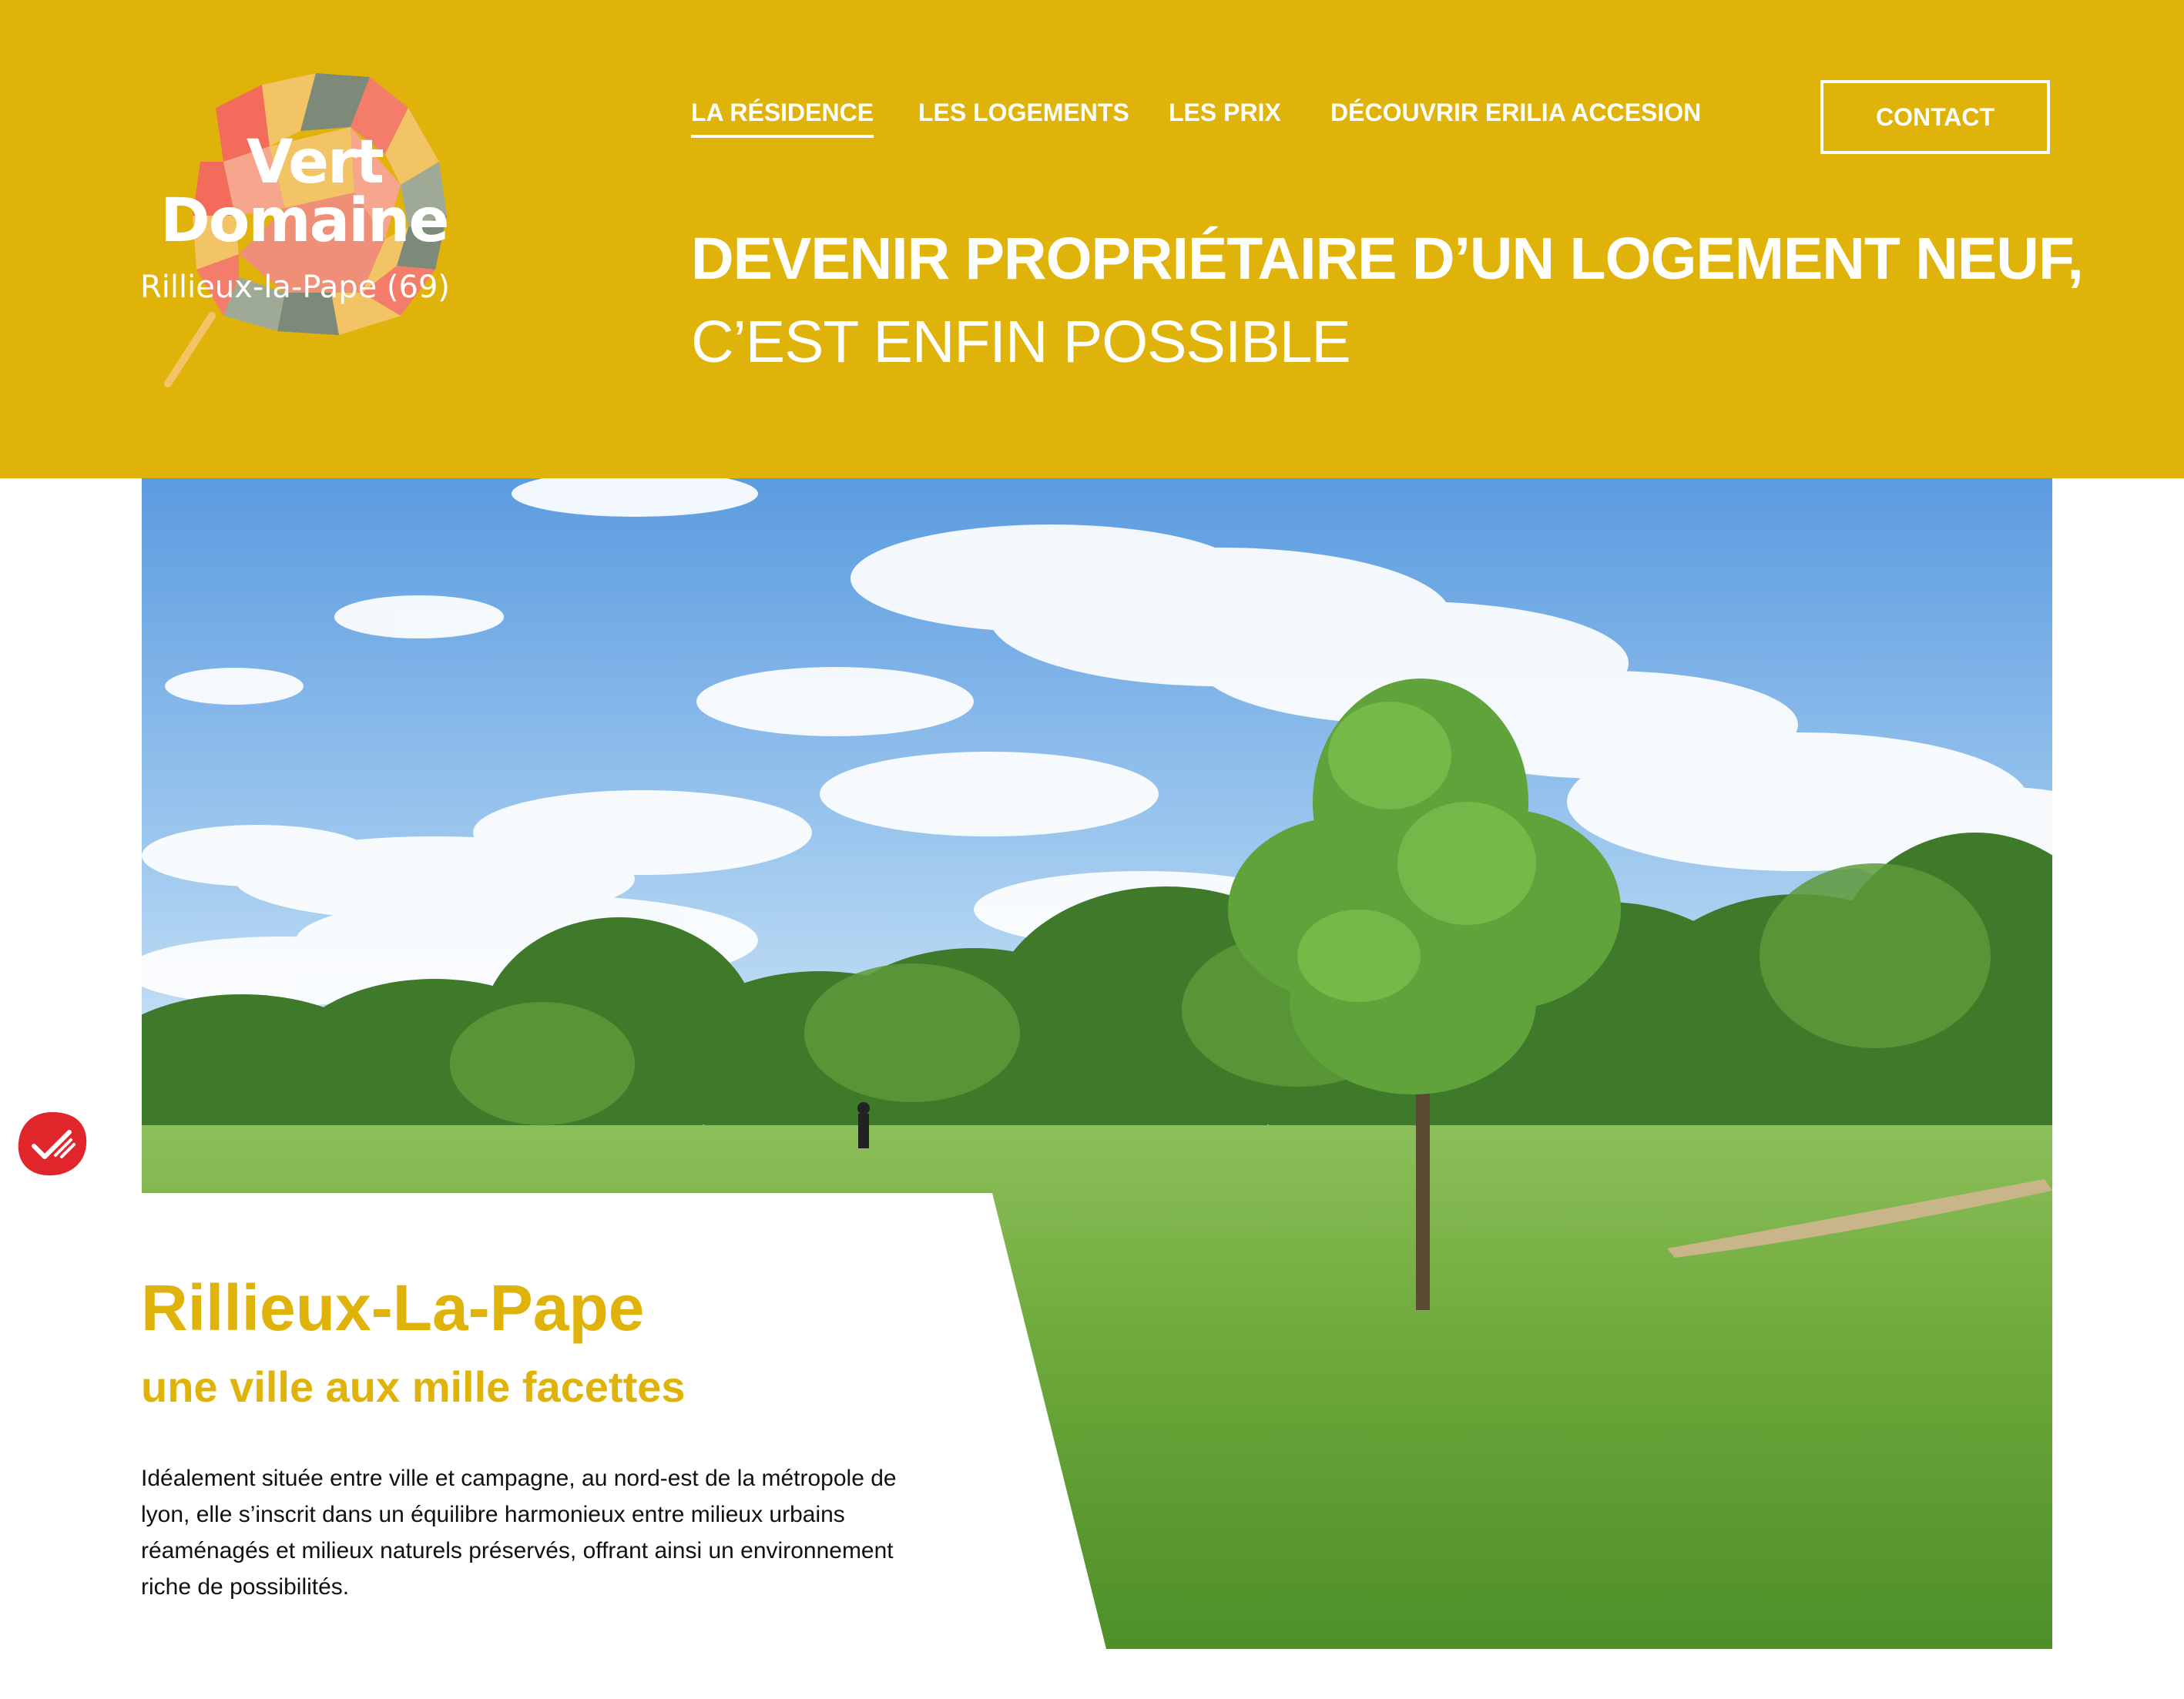 This screenshot has height=1699, width=2184. Describe the element at coordinates (315, 162) in the screenshot. I see `logo-title-line1: Vert` at that location.